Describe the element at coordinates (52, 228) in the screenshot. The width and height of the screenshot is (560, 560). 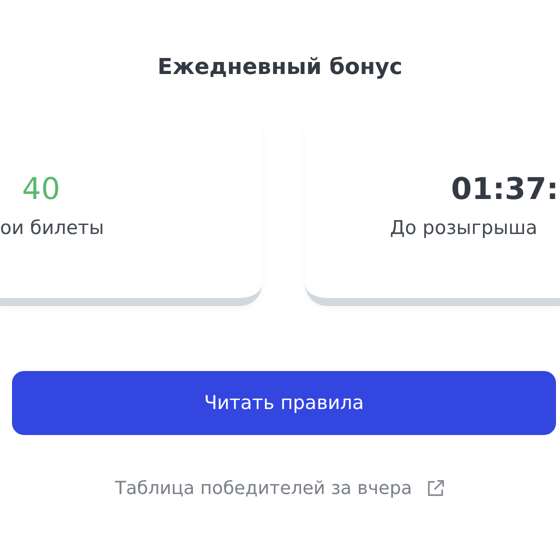
I see `stat-label: ои билеты` at that location.